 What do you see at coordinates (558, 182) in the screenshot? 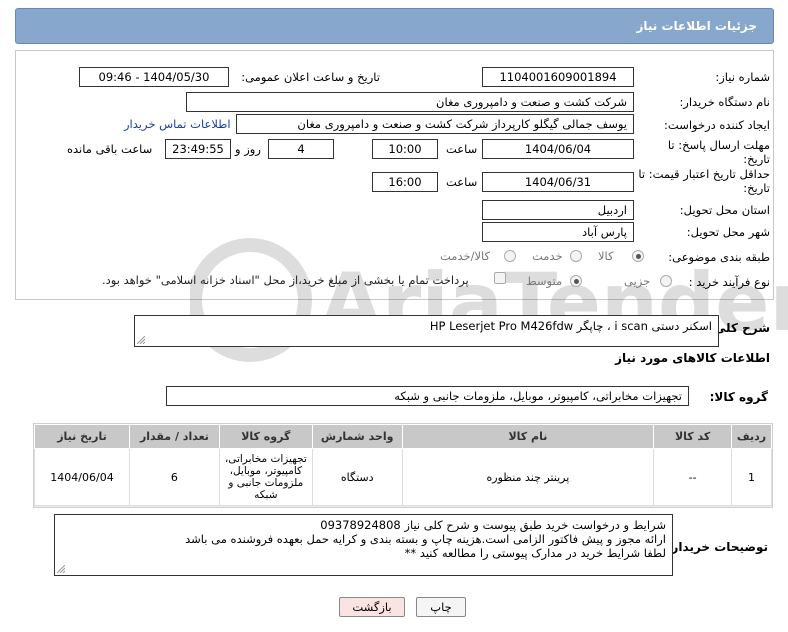
I see `validity-date-field: 1404/06/31` at bounding box center [558, 182].